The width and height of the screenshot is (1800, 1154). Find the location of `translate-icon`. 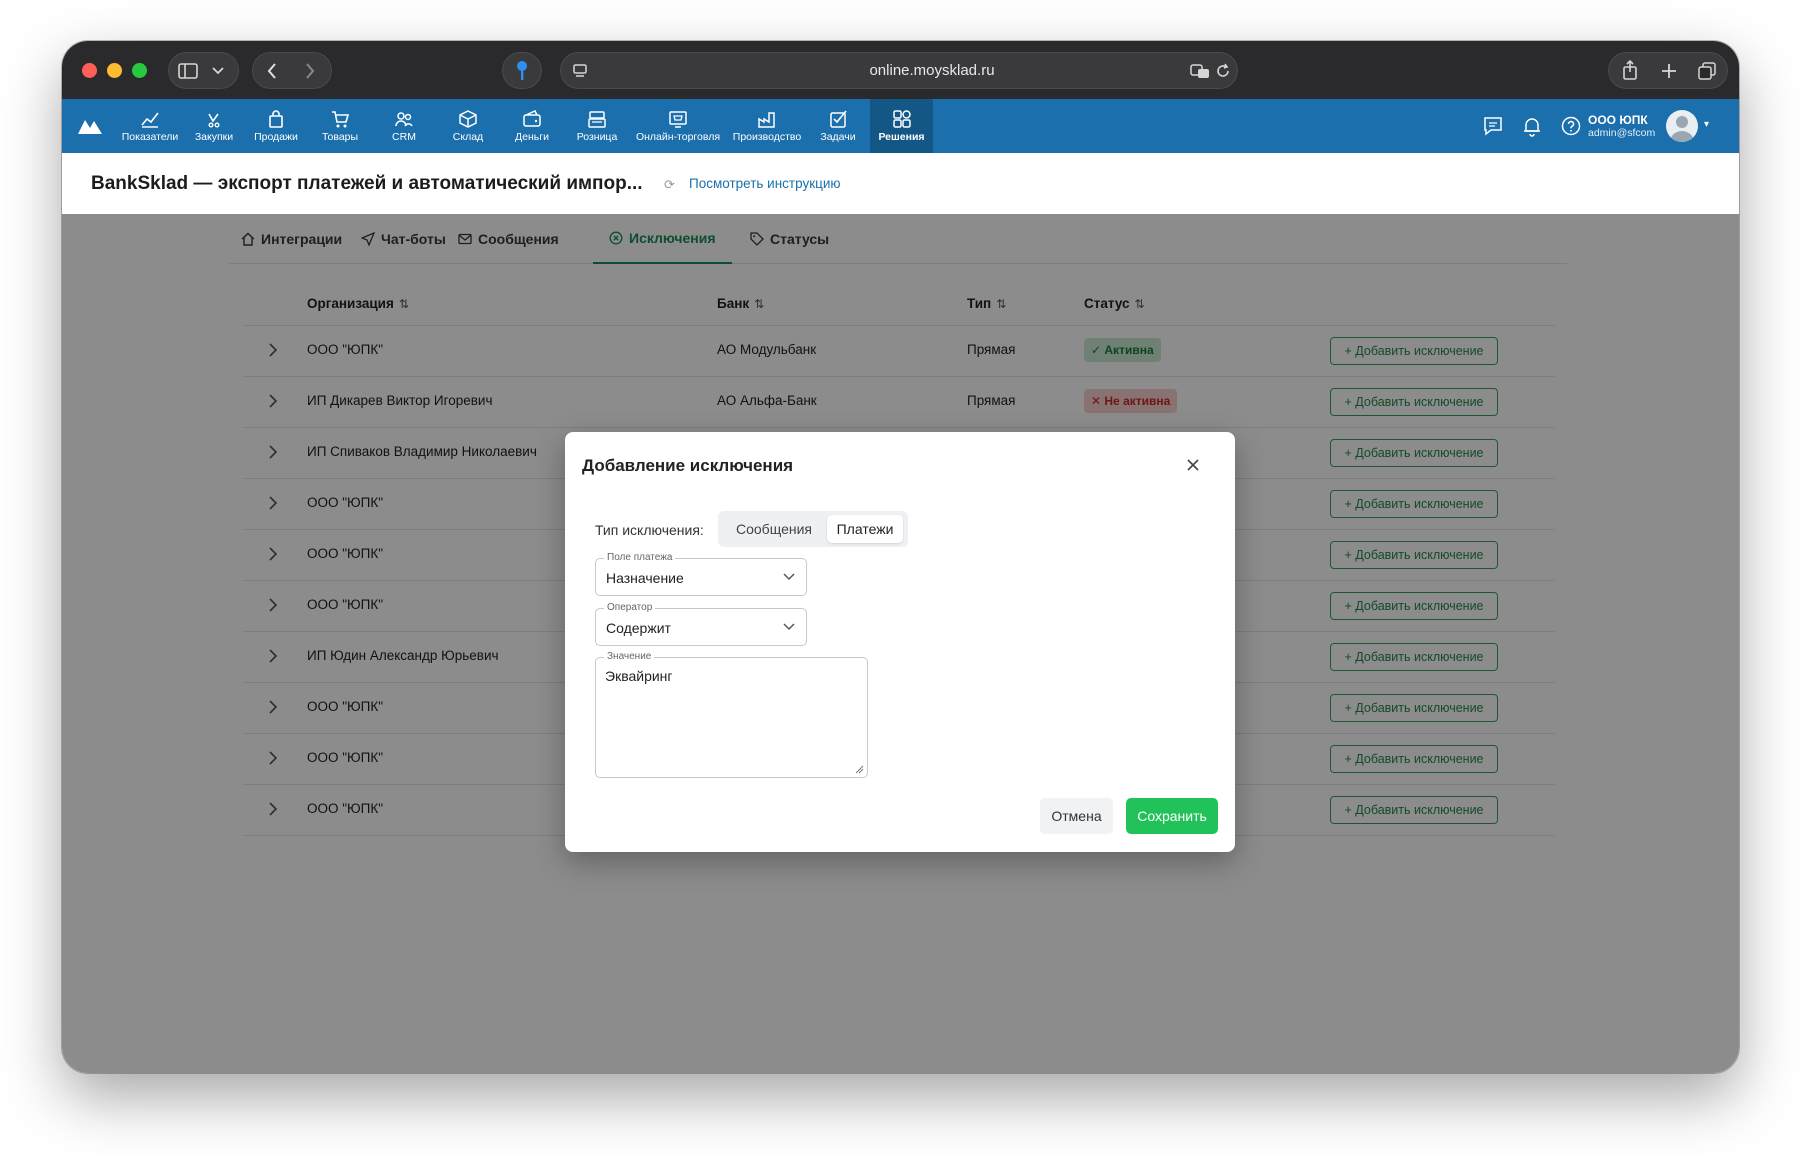

translate-icon is located at coordinates (1200, 71).